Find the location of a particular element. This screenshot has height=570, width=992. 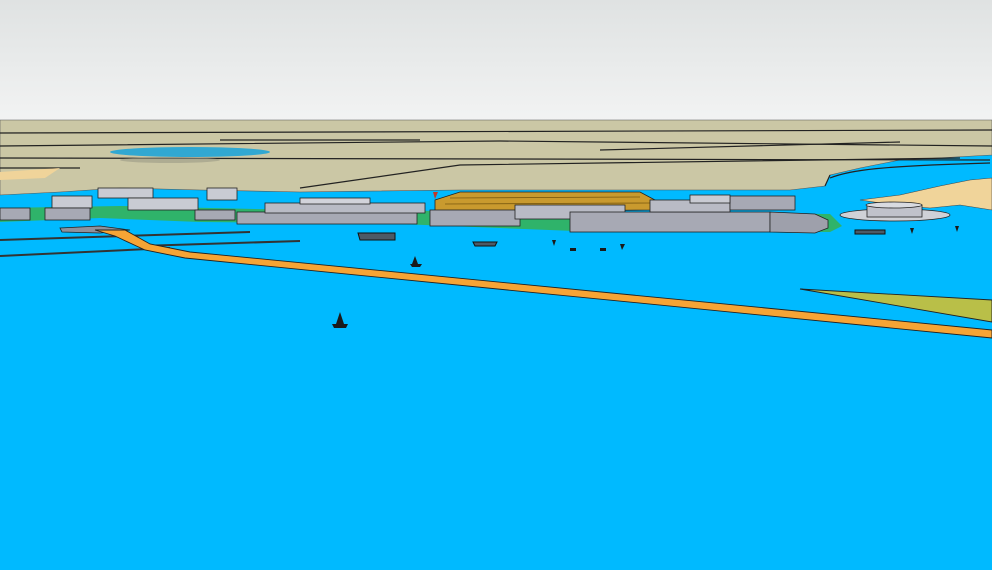

barge is located at coordinates (376, 236).